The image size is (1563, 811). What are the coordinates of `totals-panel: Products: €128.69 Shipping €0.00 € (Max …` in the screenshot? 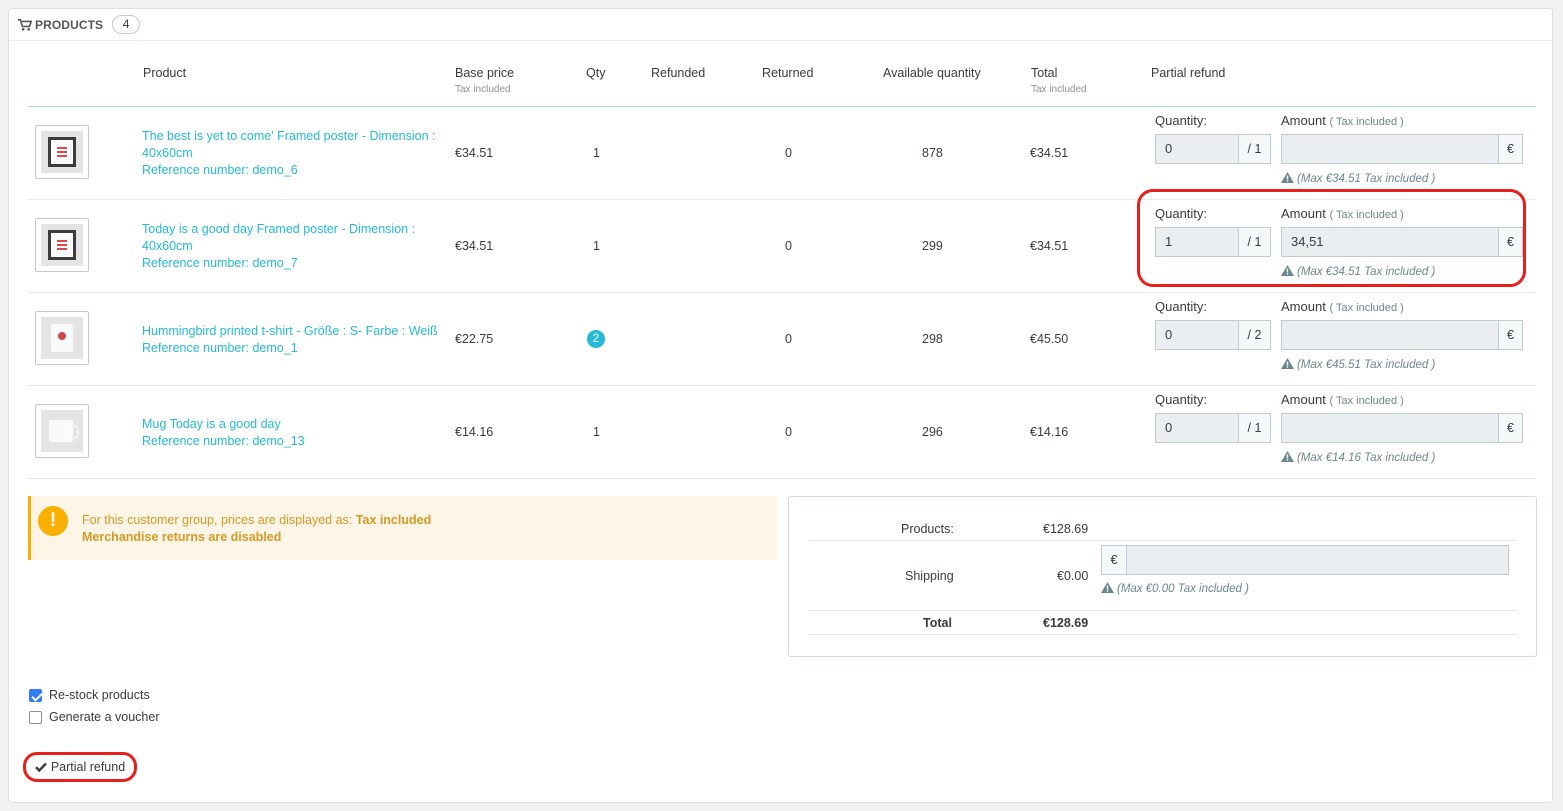 It's located at (1162, 576).